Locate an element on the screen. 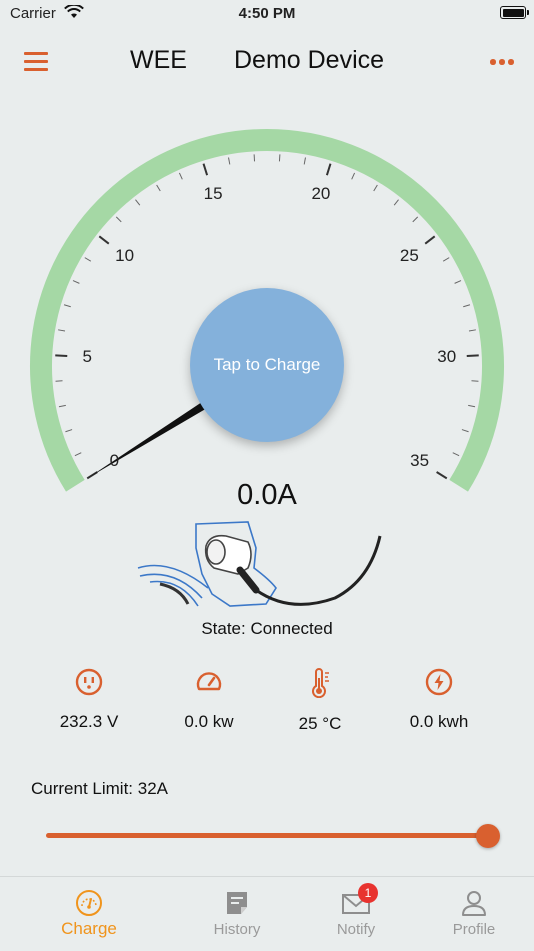 This screenshot has width=534, height=951. tab-profile-label: Profile is located at coordinates (474, 929).